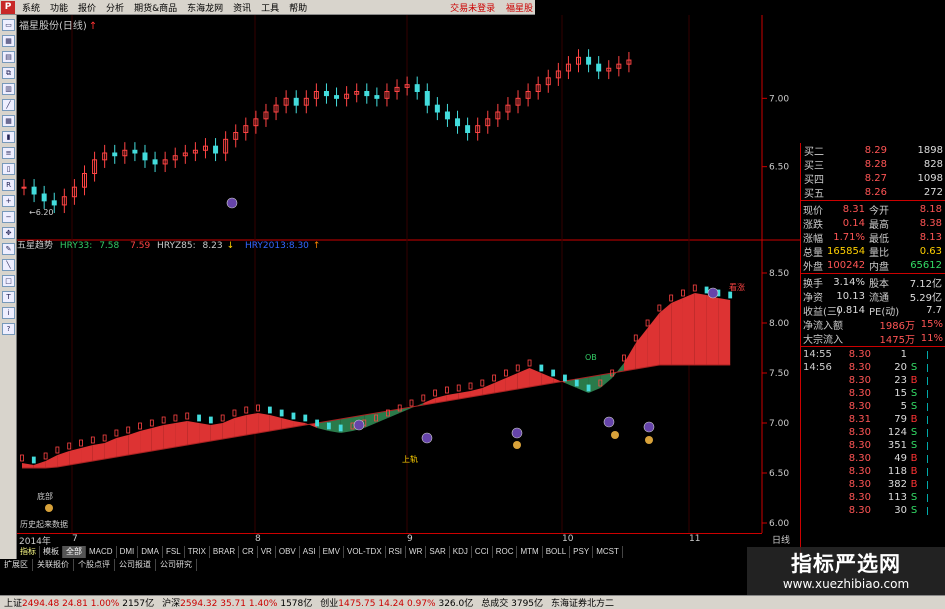 The height and width of the screenshot is (609, 945). Describe the element at coordinates (248, 552) in the screenshot. I see `indicator-tab-9: CR` at that location.